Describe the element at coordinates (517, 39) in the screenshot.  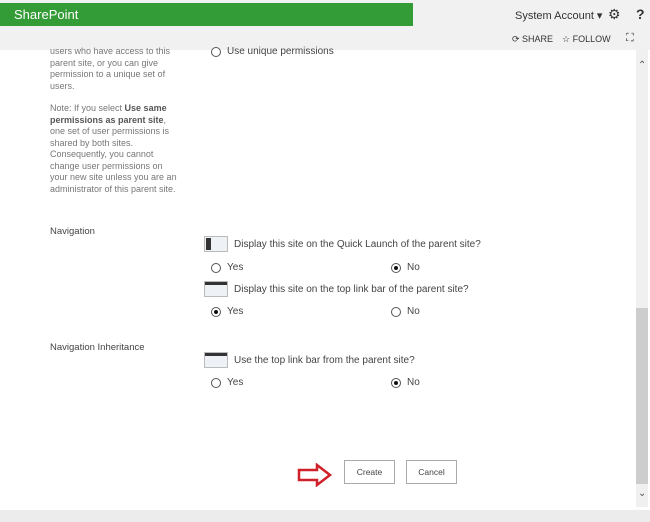
I see `share-icon: ⟳` at that location.